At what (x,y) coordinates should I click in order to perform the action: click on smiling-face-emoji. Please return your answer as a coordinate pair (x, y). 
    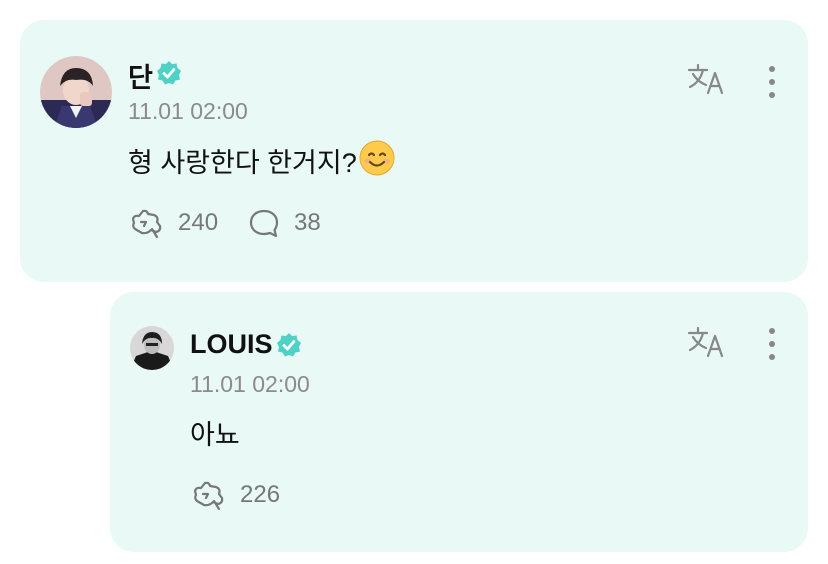
    Looking at the image, I should click on (377, 161).